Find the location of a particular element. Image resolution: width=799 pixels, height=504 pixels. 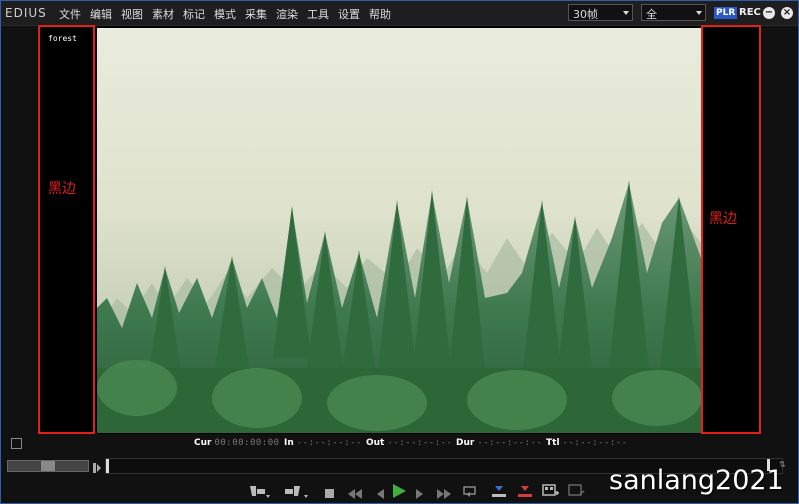

play-icon is located at coordinates (399, 493).